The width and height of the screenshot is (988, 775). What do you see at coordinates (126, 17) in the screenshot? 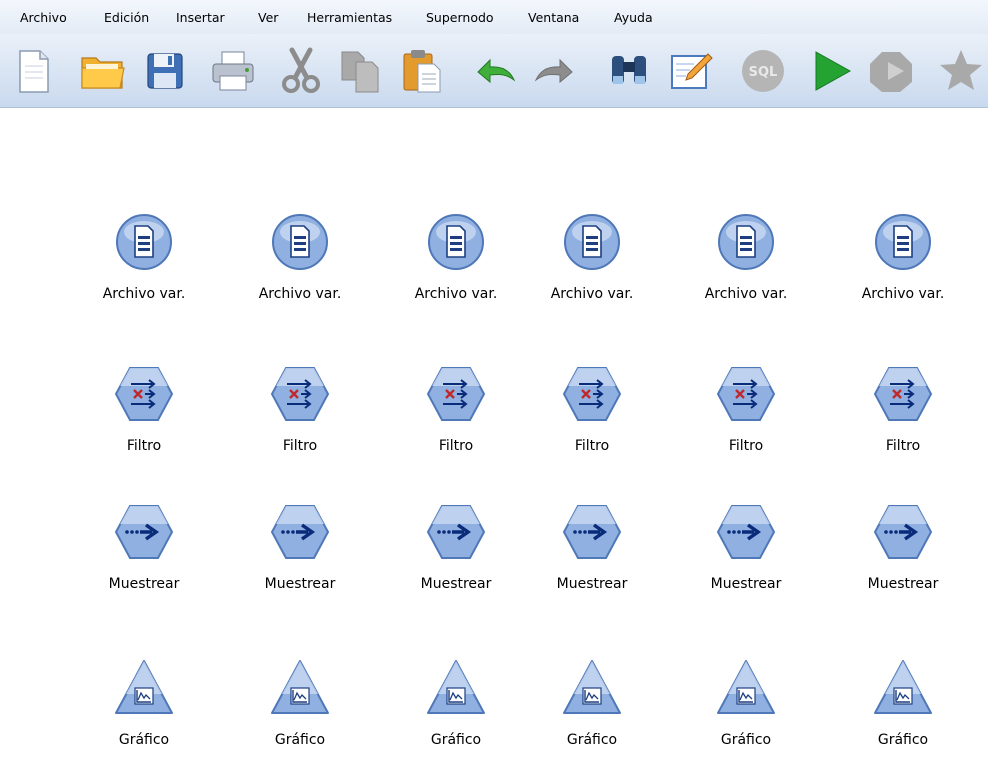
I see `menu-edicion: Edición` at bounding box center [126, 17].